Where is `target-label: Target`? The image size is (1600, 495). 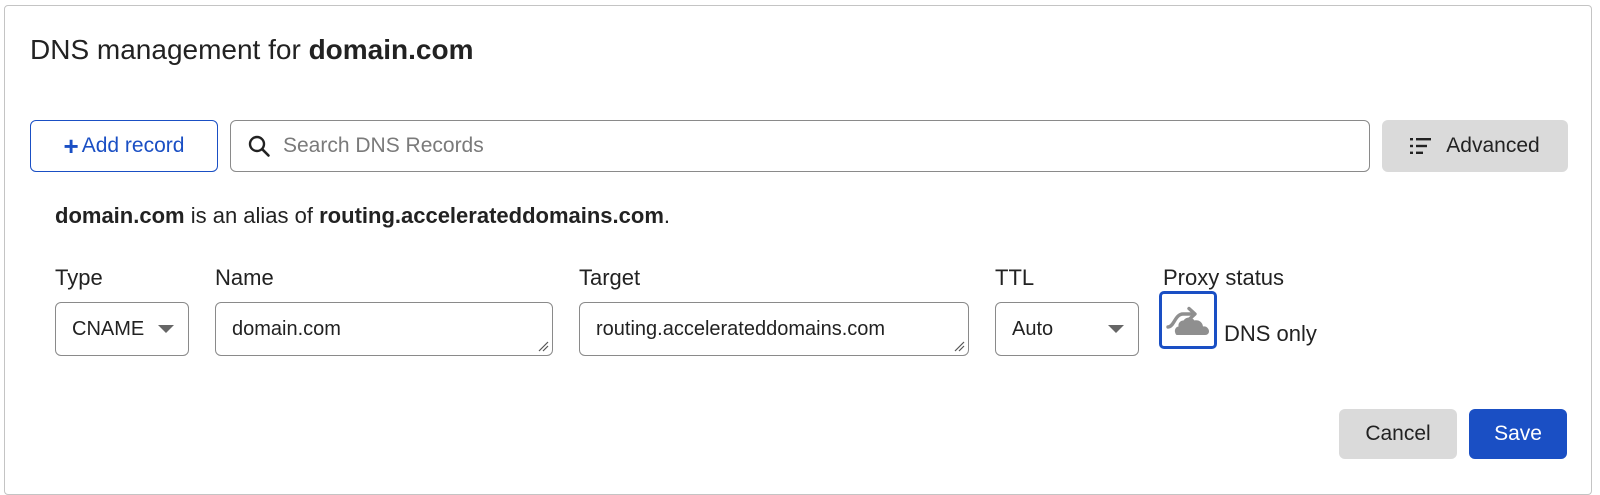
target-label: Target is located at coordinates (610, 277).